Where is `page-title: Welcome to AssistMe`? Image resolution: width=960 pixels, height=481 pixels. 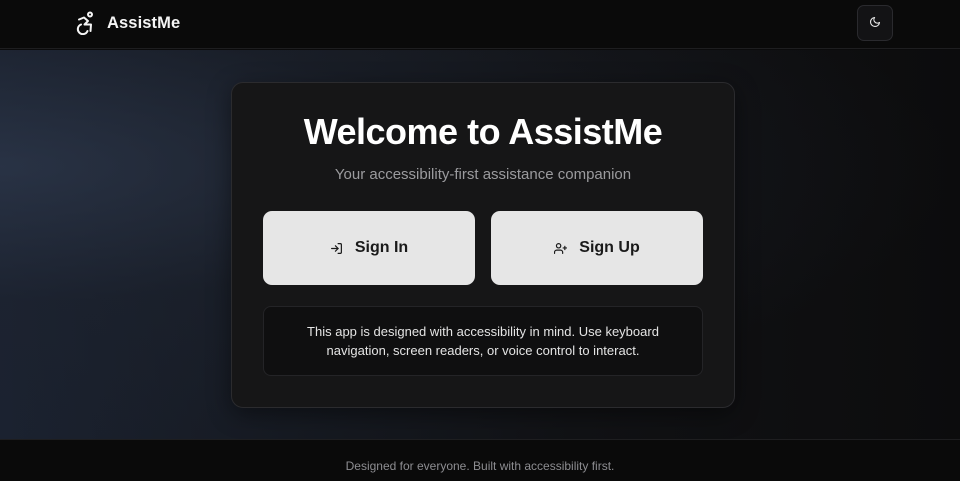 page-title: Welcome to AssistMe is located at coordinates (483, 131).